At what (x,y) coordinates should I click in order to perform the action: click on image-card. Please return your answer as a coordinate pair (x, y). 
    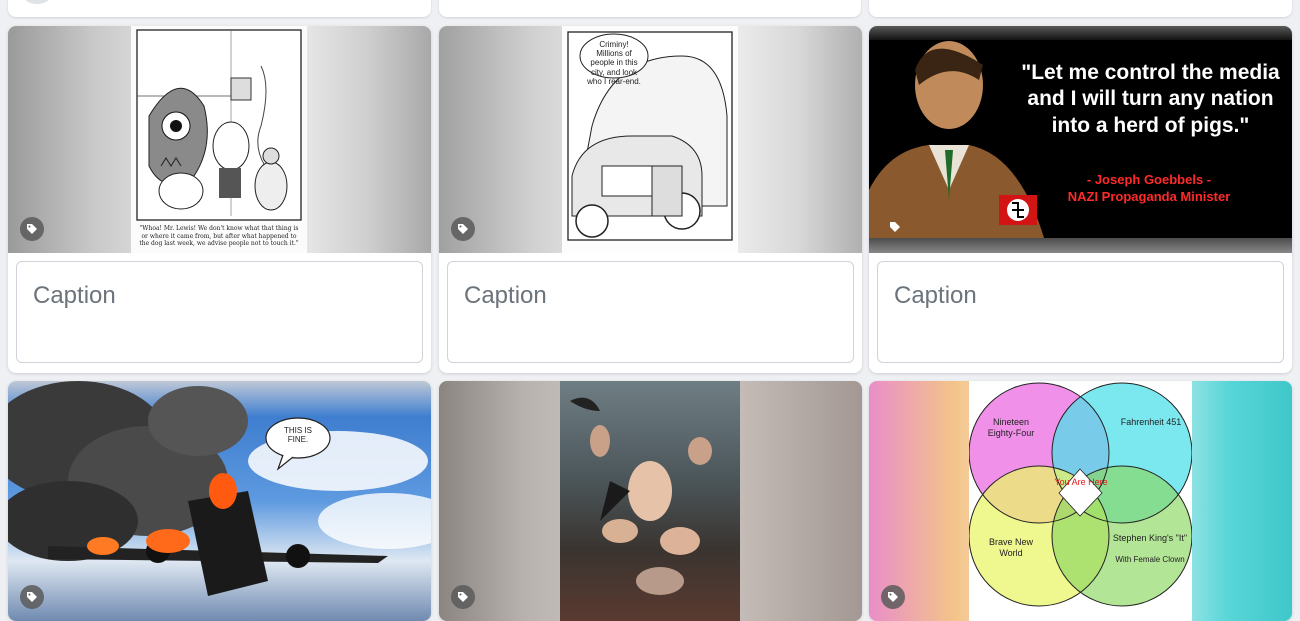
    Looking at the image, I should click on (650, 501).